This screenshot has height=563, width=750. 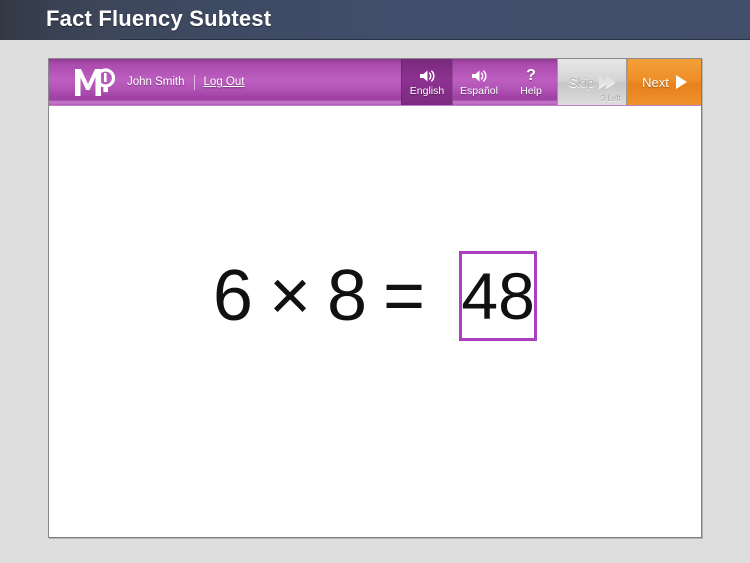 I want to click on answer-value: 48, so click(x=498, y=296).